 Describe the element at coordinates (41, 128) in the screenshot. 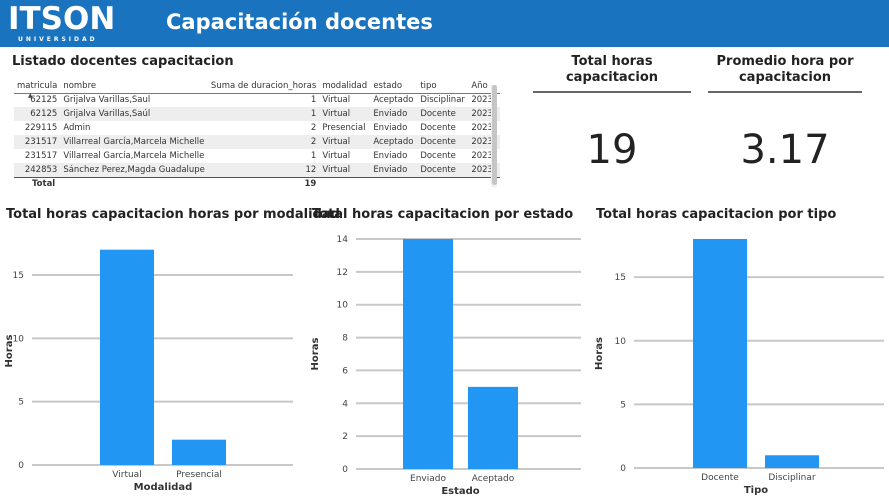

I see `table-cell: 229115` at that location.